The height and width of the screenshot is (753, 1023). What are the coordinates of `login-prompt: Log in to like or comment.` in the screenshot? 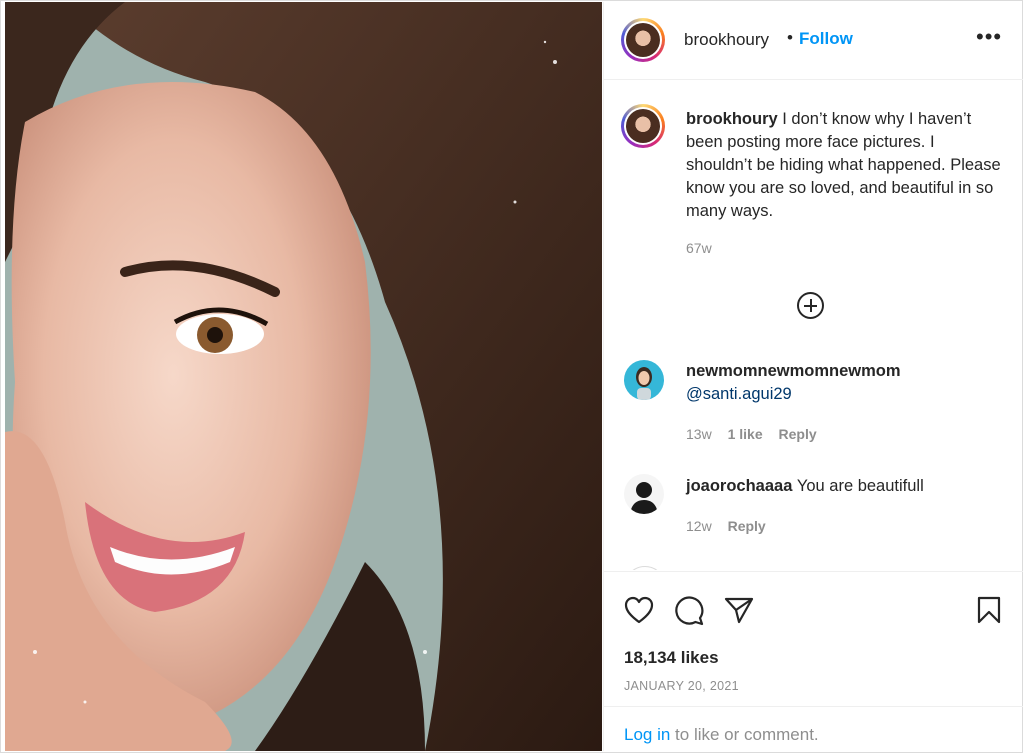 It's located at (813, 729).